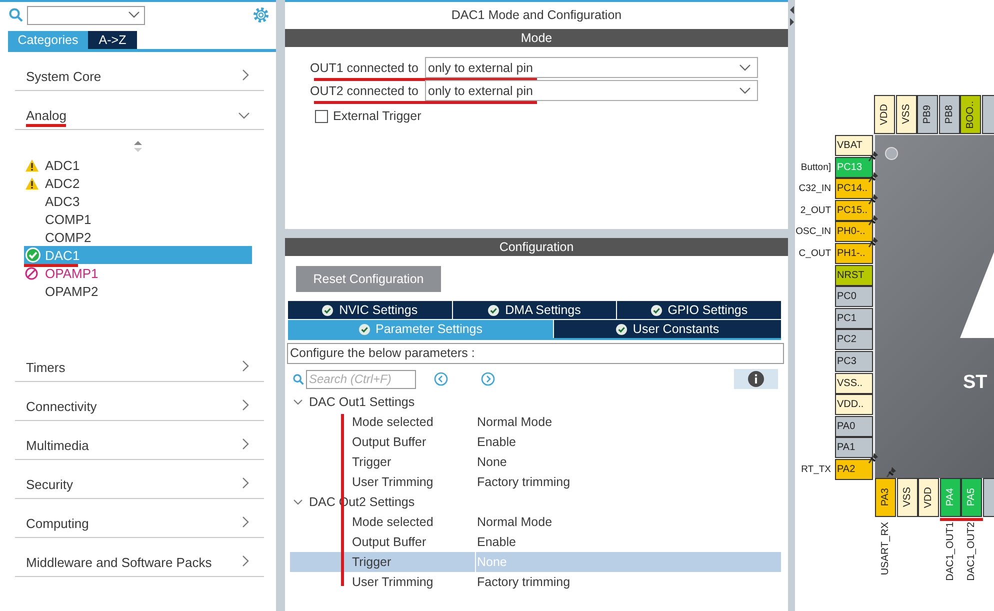  What do you see at coordinates (854, 447) in the screenshot?
I see `chip-pin: PA1` at bounding box center [854, 447].